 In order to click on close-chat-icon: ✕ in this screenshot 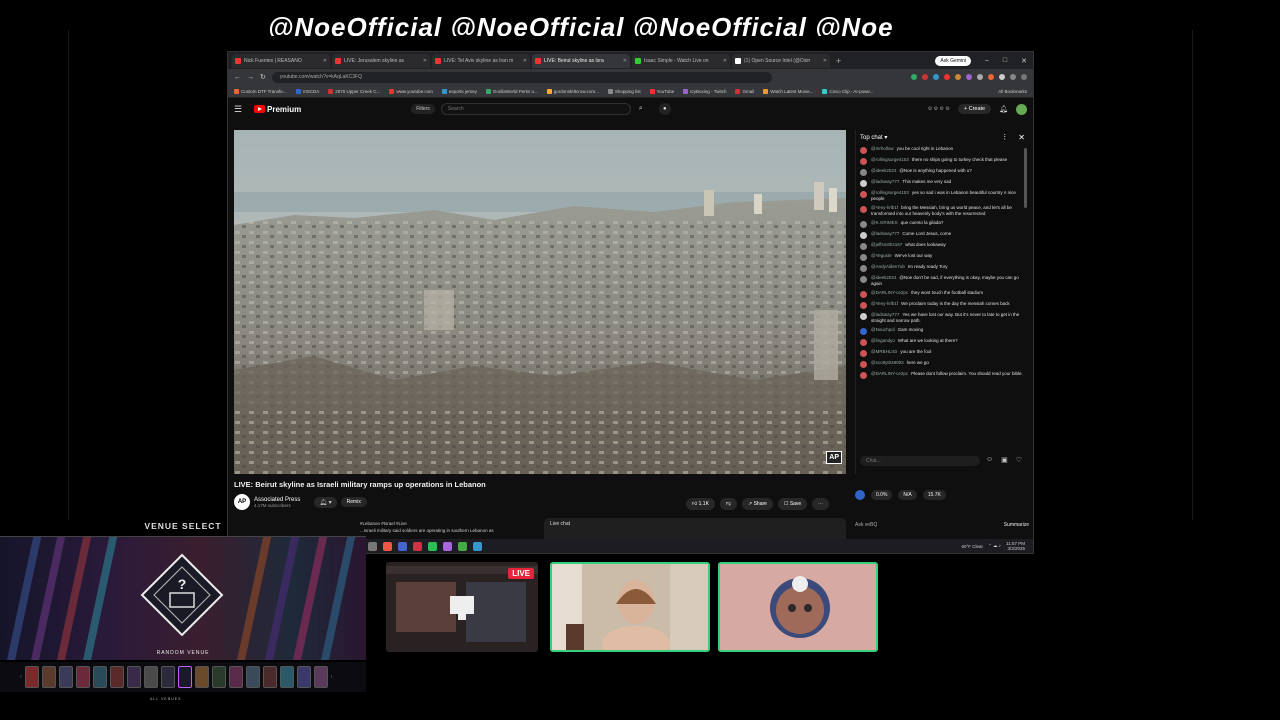, I will do `click(1021, 137)`.